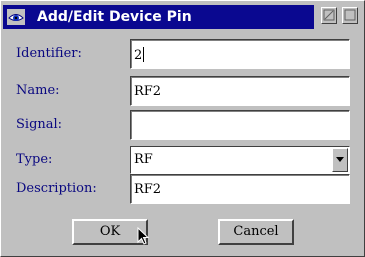 The width and height of the screenshot is (365, 257). Describe the element at coordinates (240, 160) in the screenshot. I see `type-select: RF` at that location.